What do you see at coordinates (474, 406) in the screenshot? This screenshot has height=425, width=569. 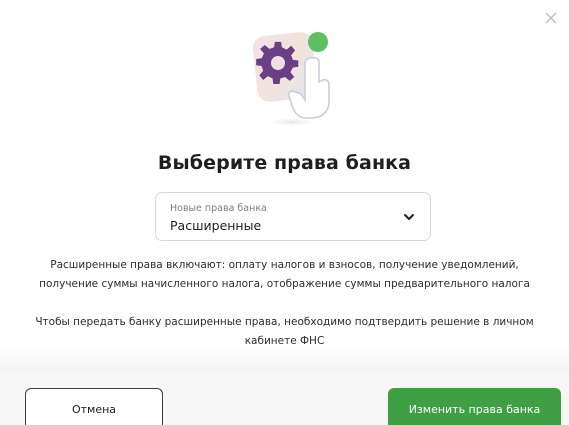 I see `change-rights-button: Изменить права банка` at bounding box center [474, 406].